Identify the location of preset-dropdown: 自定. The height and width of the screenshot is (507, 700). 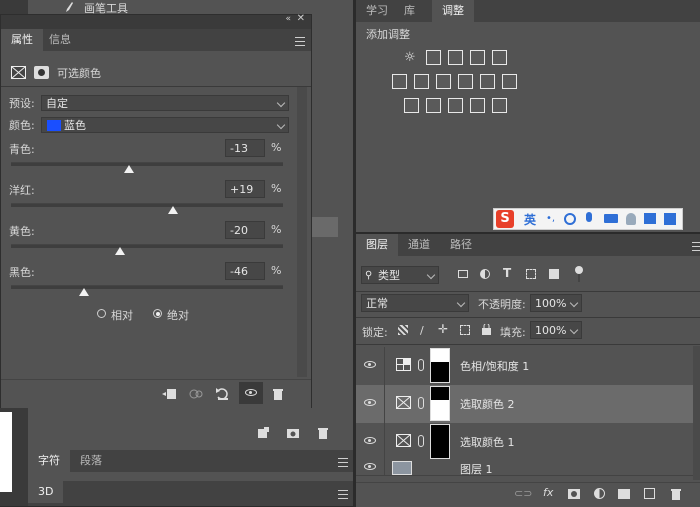
(165, 103).